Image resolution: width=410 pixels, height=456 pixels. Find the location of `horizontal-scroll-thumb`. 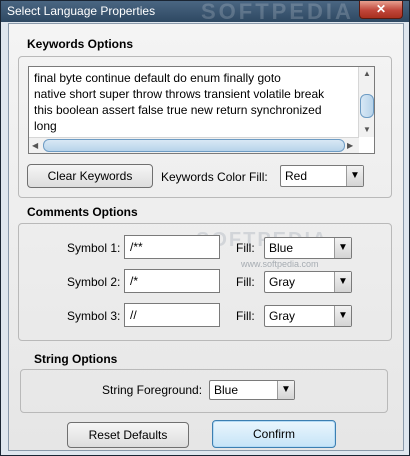

horizontal-scroll-thumb is located at coordinates (194, 145).